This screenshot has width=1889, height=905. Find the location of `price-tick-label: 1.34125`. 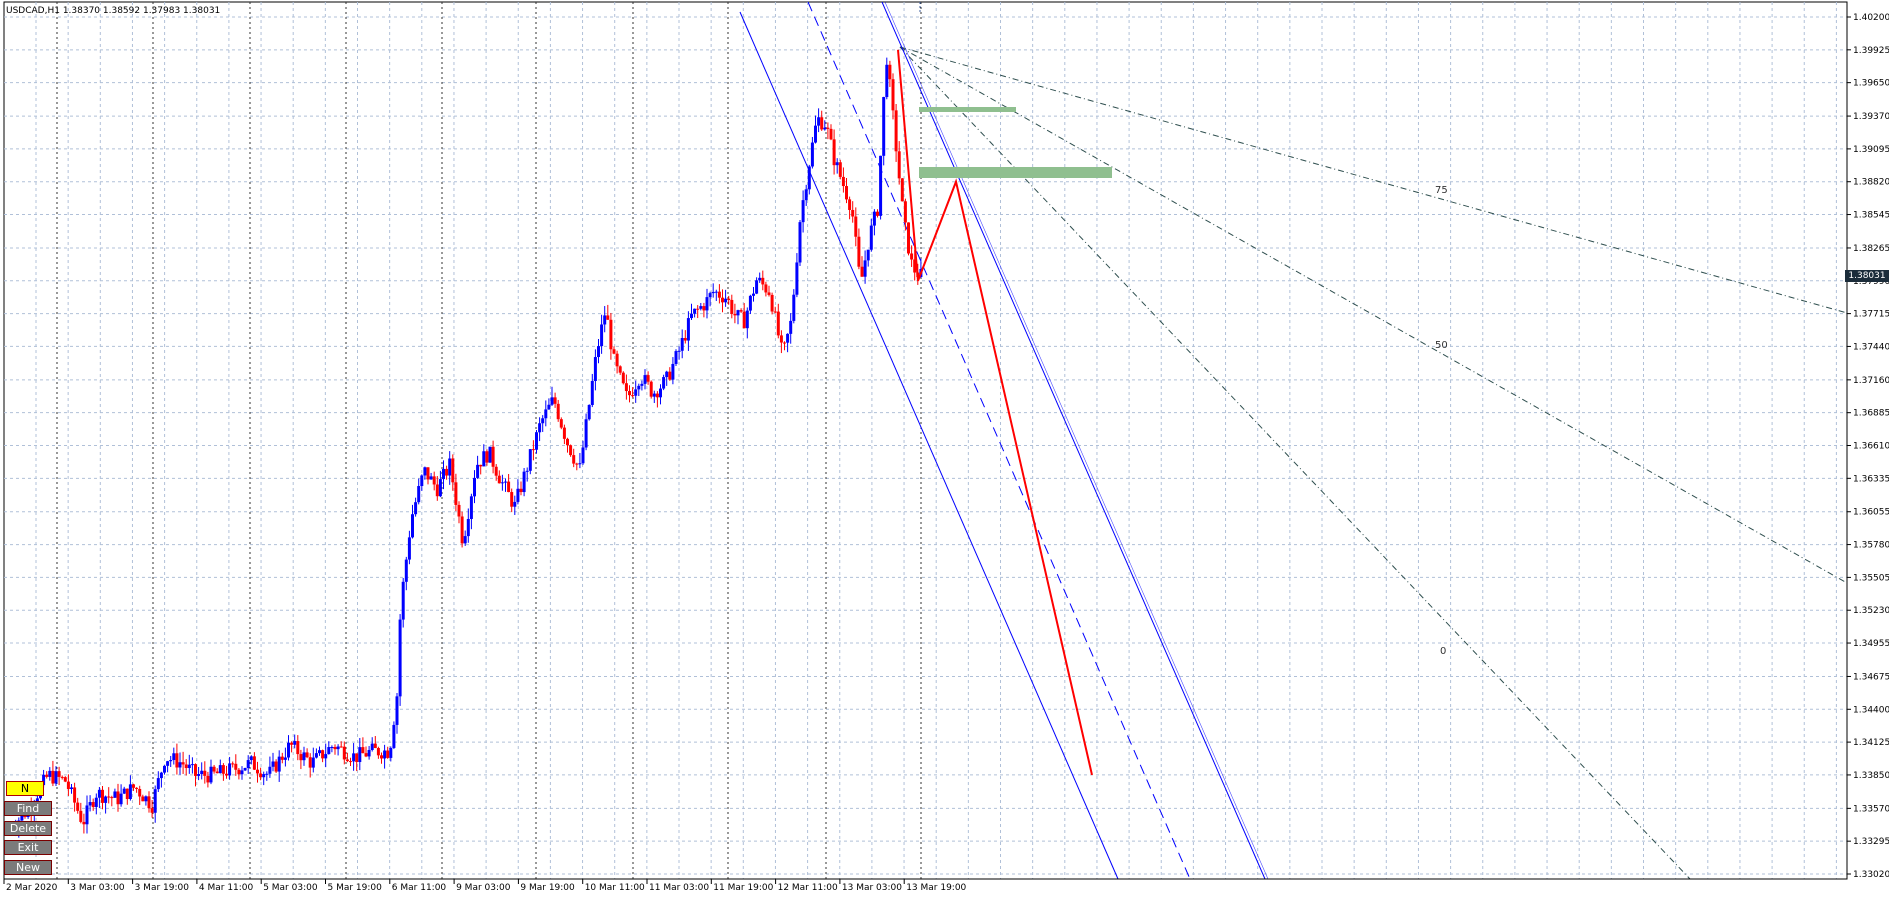

price-tick-label: 1.34125 is located at coordinates (1871, 743).